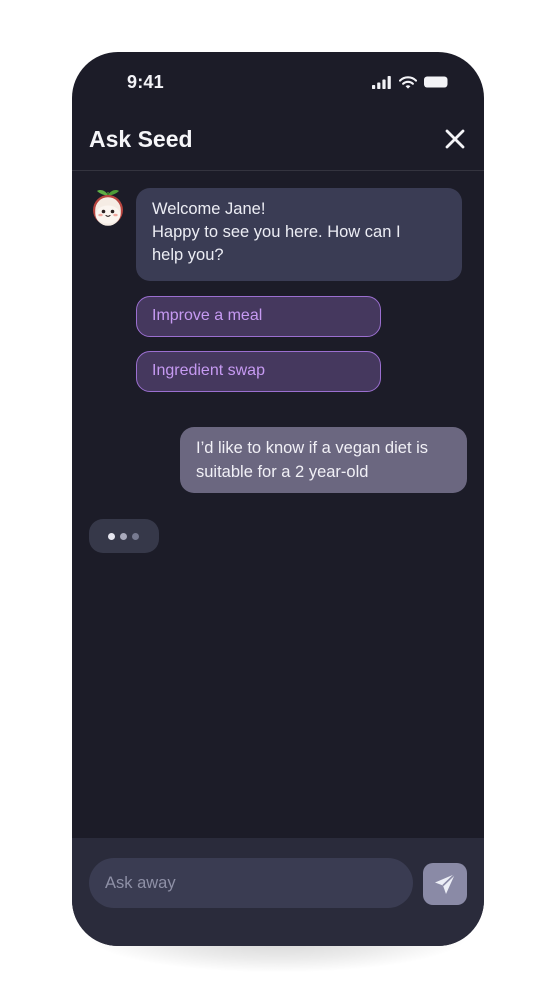 The height and width of the screenshot is (998, 556). What do you see at coordinates (108, 208) in the screenshot?
I see `seed-mascot-icon` at bounding box center [108, 208].